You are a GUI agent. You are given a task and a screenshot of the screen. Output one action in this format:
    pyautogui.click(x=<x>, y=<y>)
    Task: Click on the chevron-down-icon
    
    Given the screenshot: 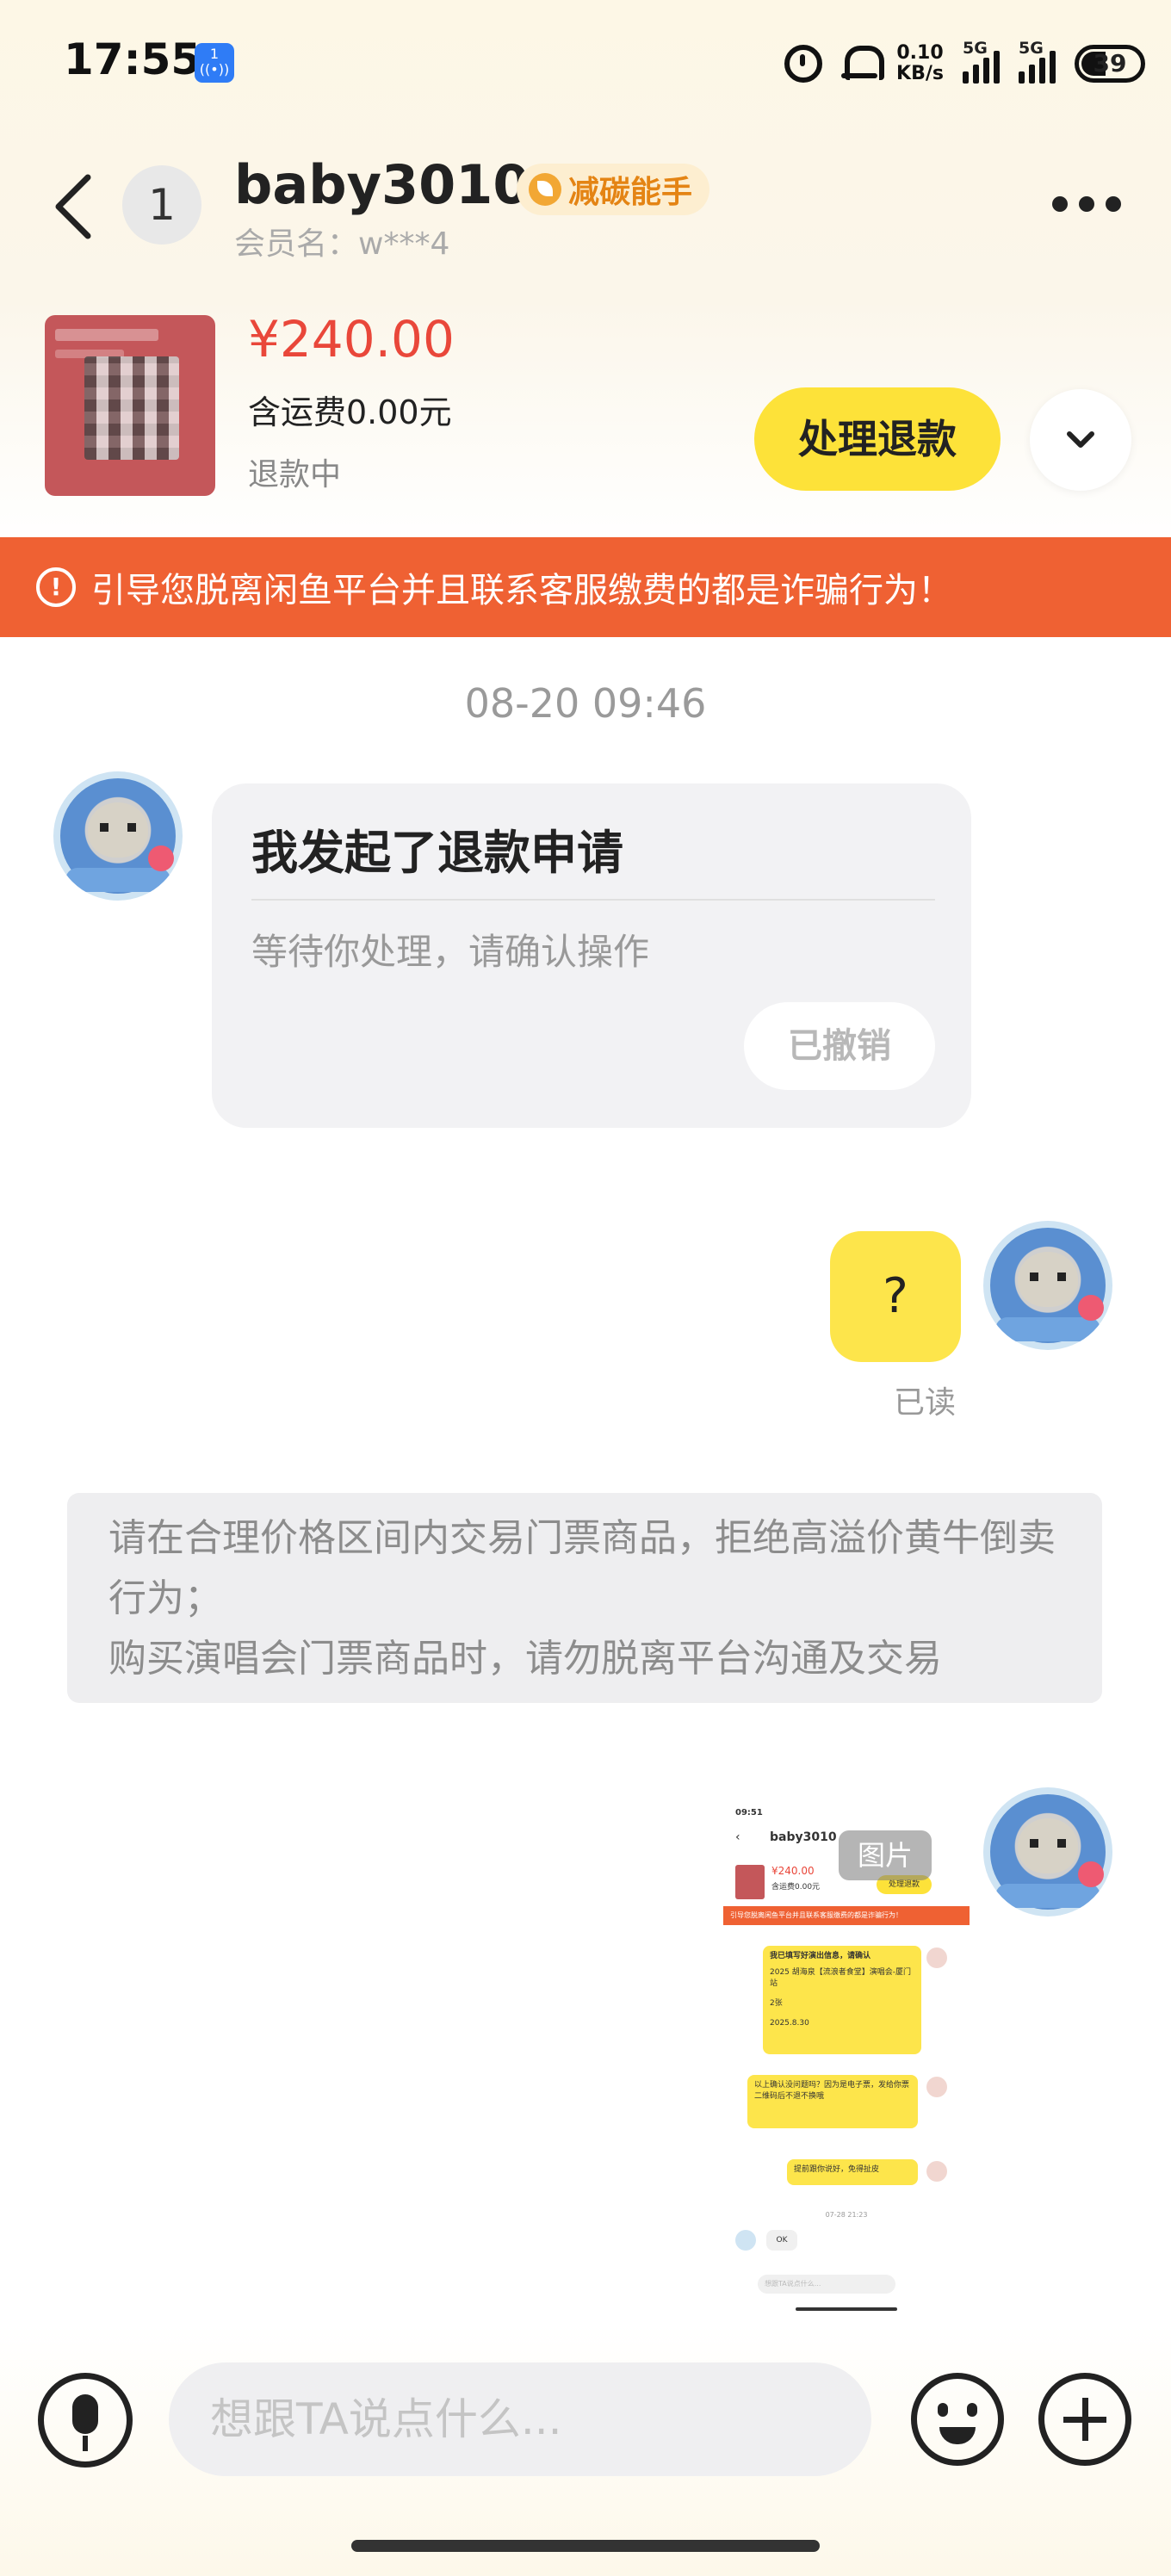 What is the action you would take?
    pyautogui.click(x=1080, y=440)
    